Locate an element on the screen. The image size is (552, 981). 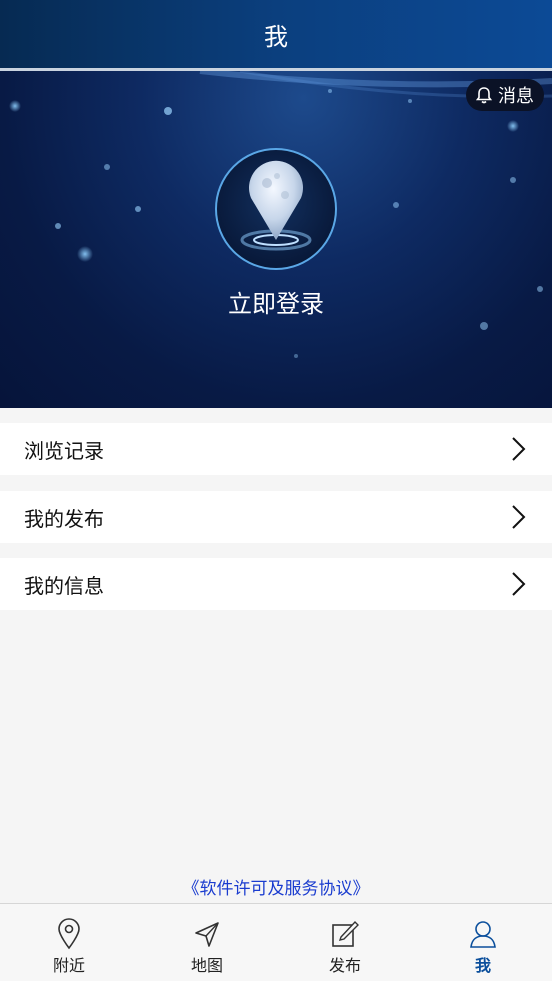
menu-item-my-posts: 我的发布 is located at coordinates (276, 517).